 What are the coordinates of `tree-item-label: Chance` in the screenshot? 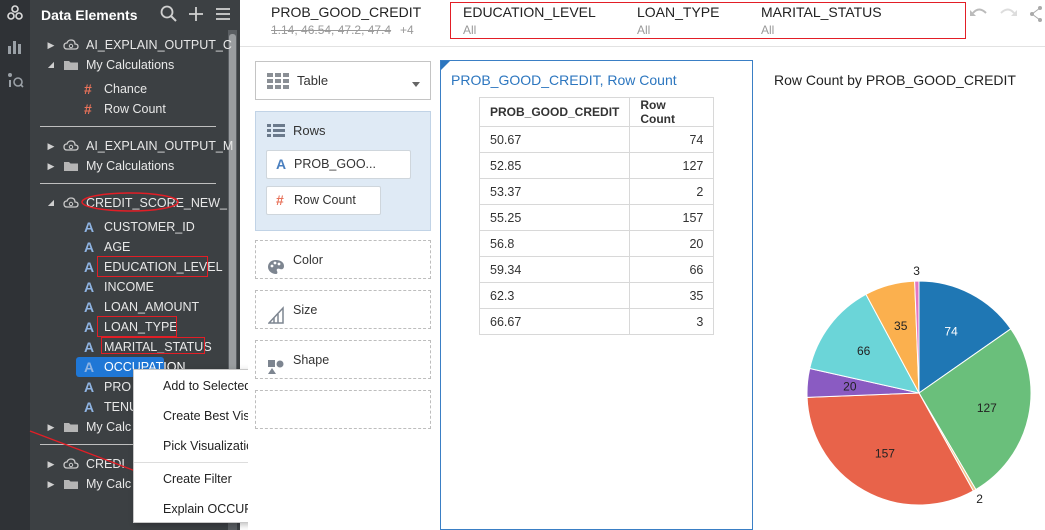 It's located at (126, 89).